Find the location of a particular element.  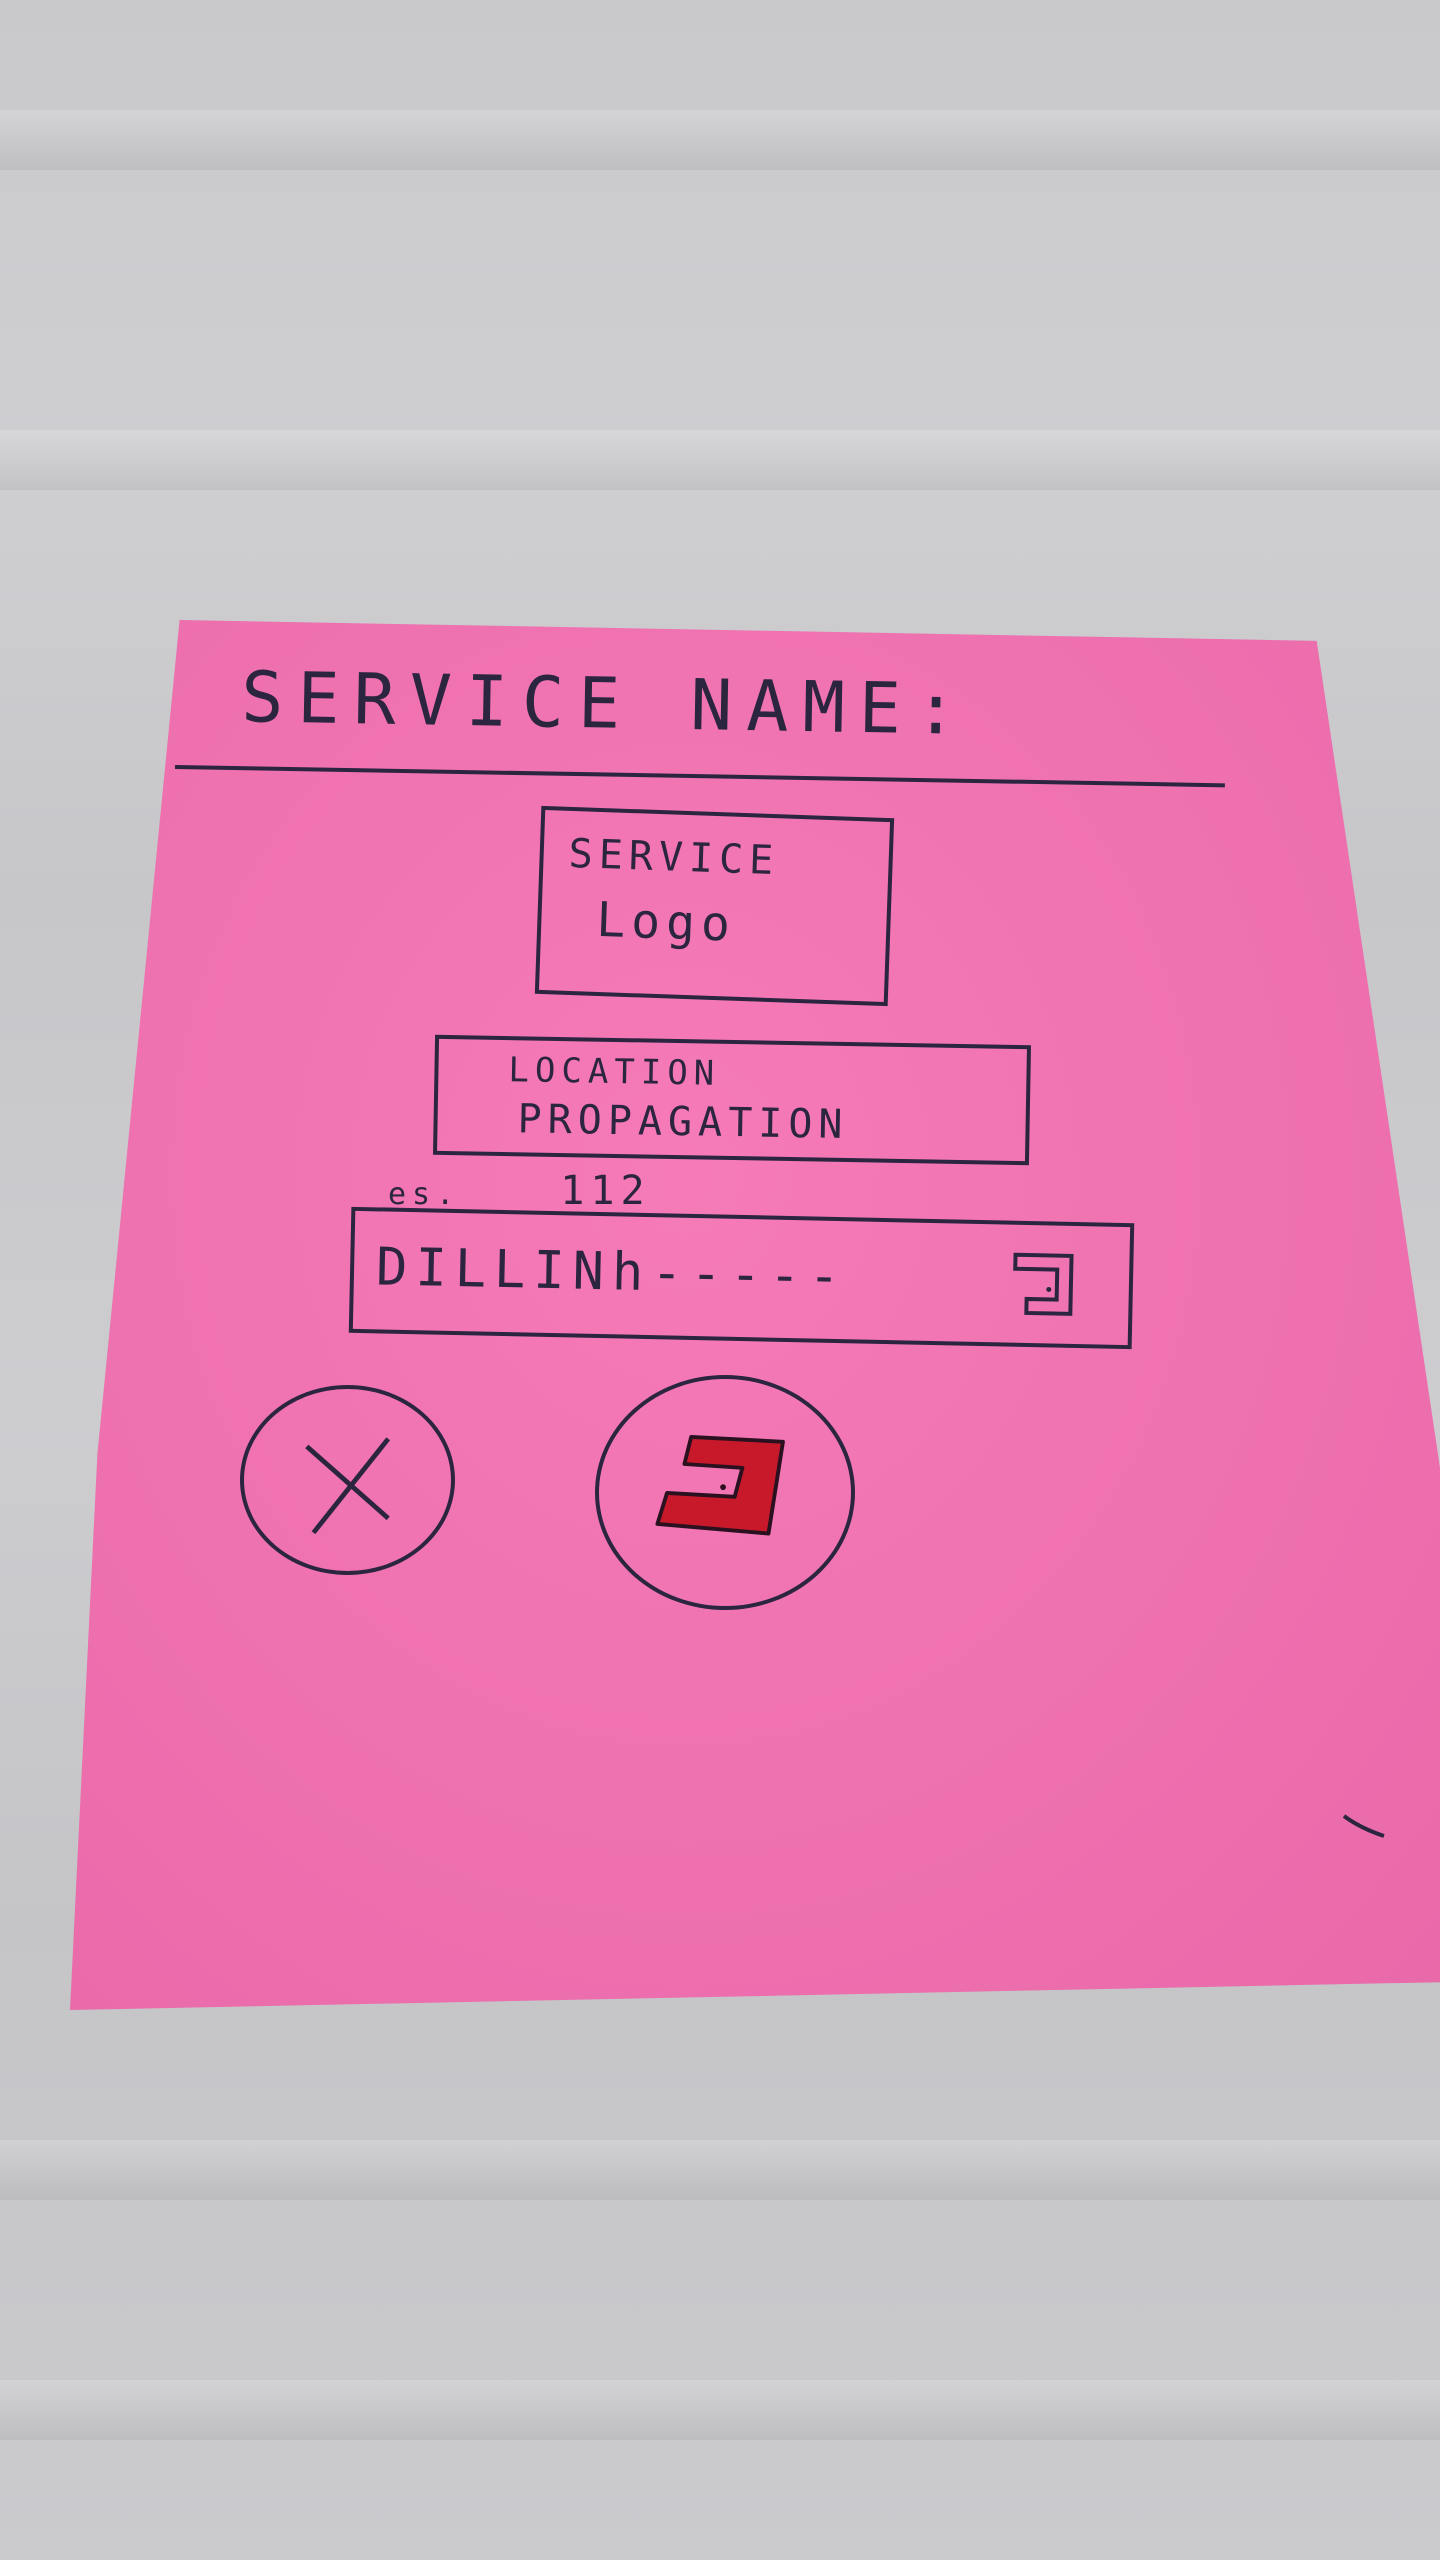

service-logo: SERVICE Logo is located at coordinates (714, 906).